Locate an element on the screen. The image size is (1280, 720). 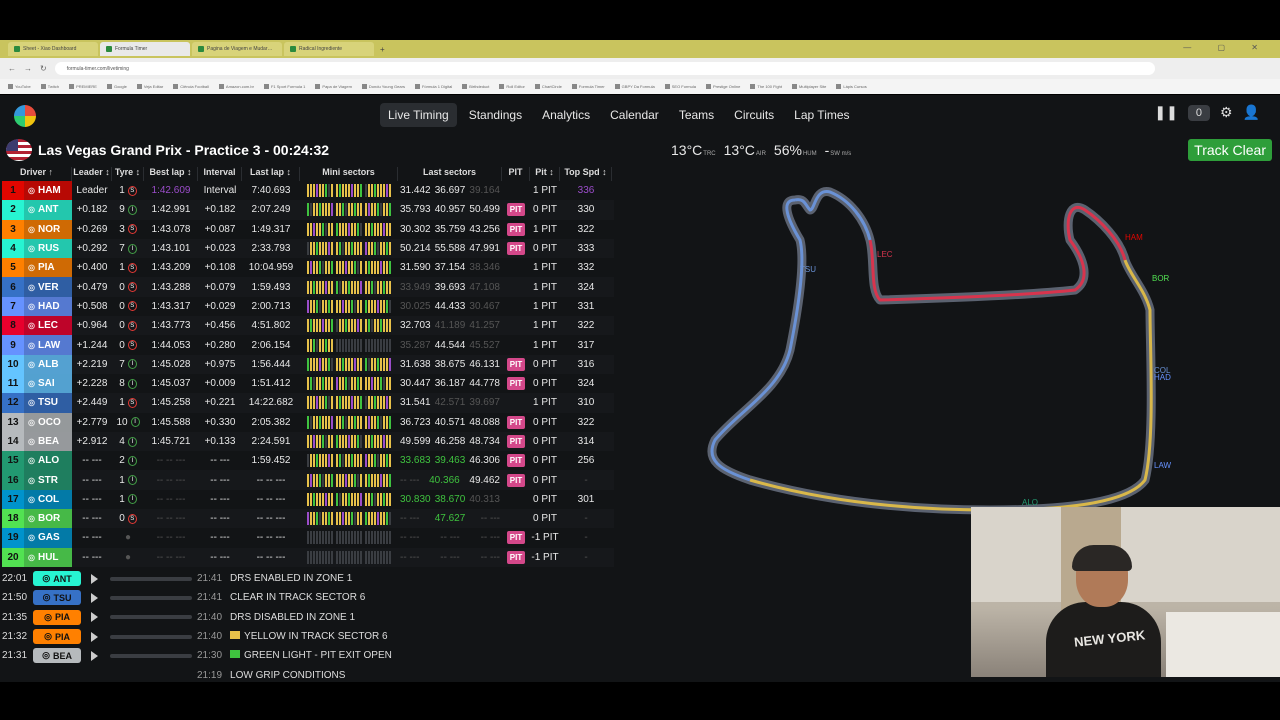
user-icon: 👤 is located at coordinates (1251, 112).